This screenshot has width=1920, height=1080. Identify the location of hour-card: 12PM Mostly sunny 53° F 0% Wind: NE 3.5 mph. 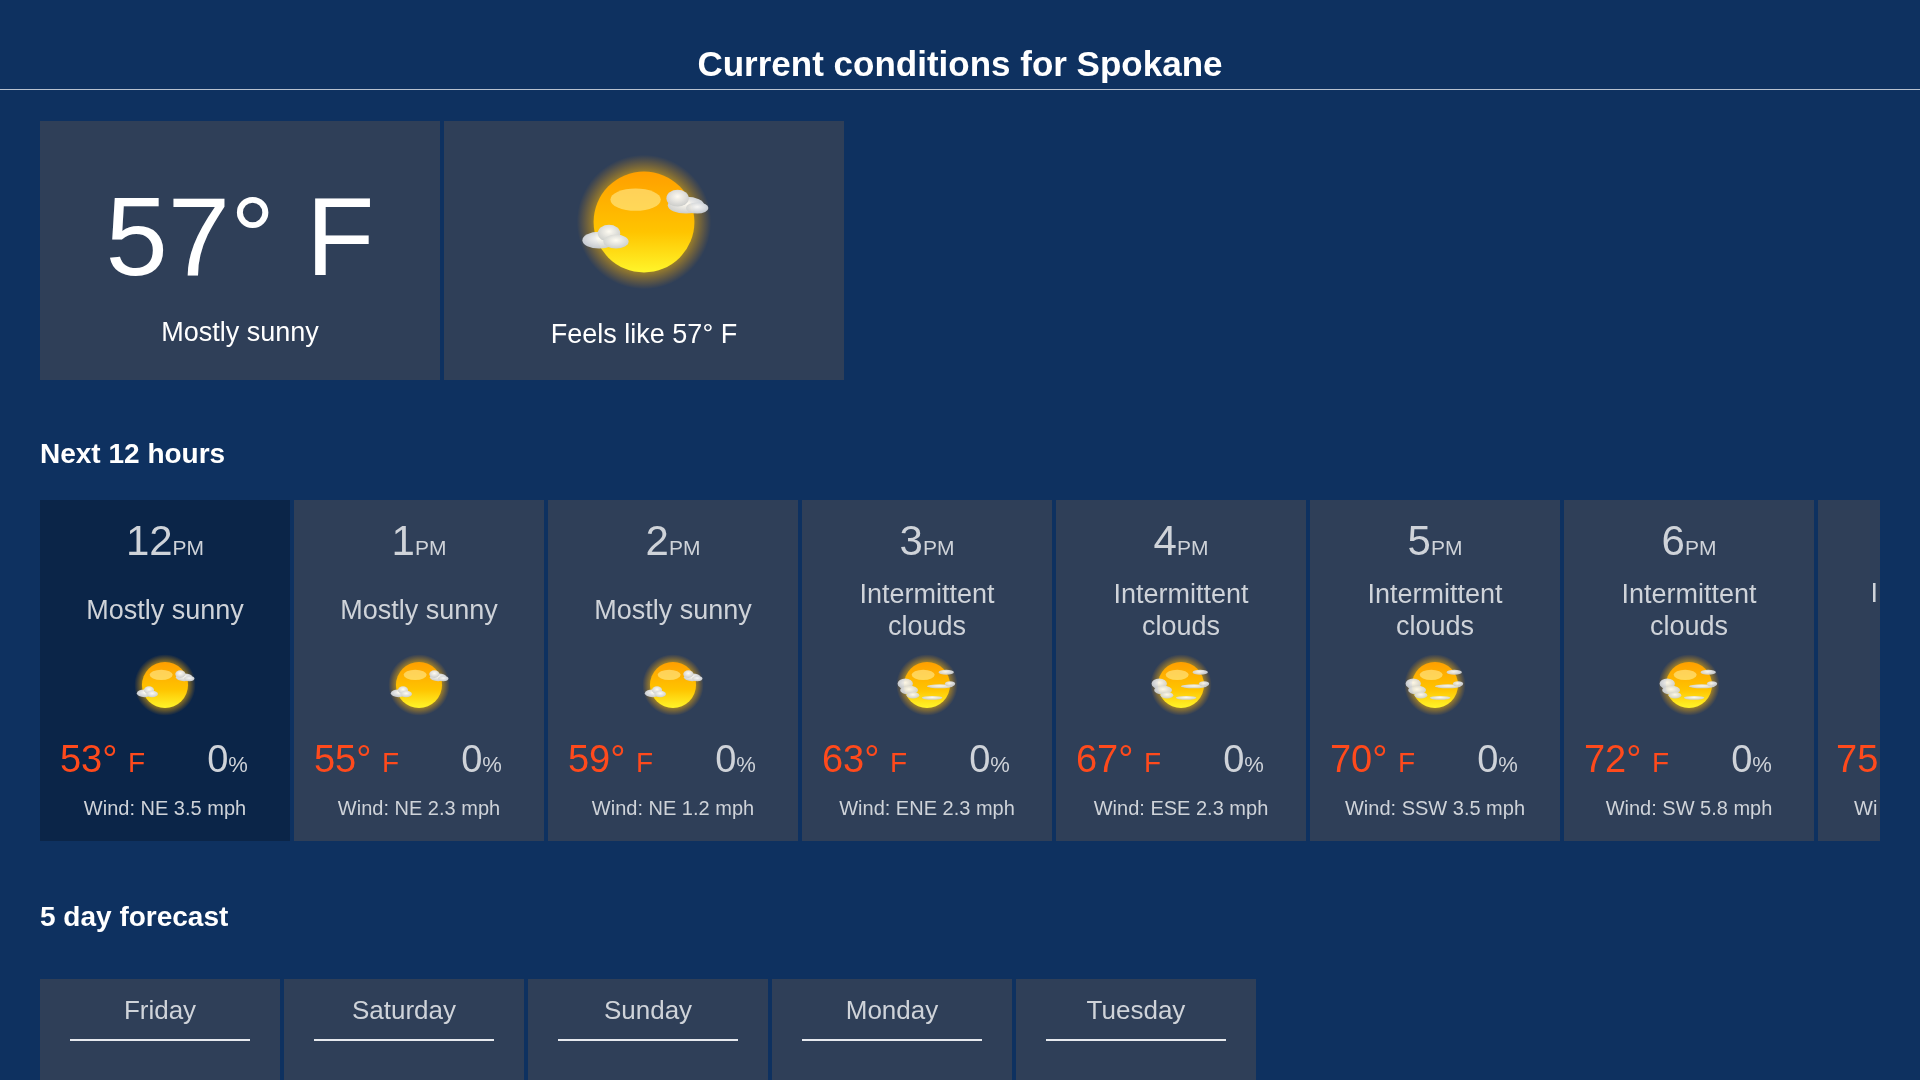
(165, 670).